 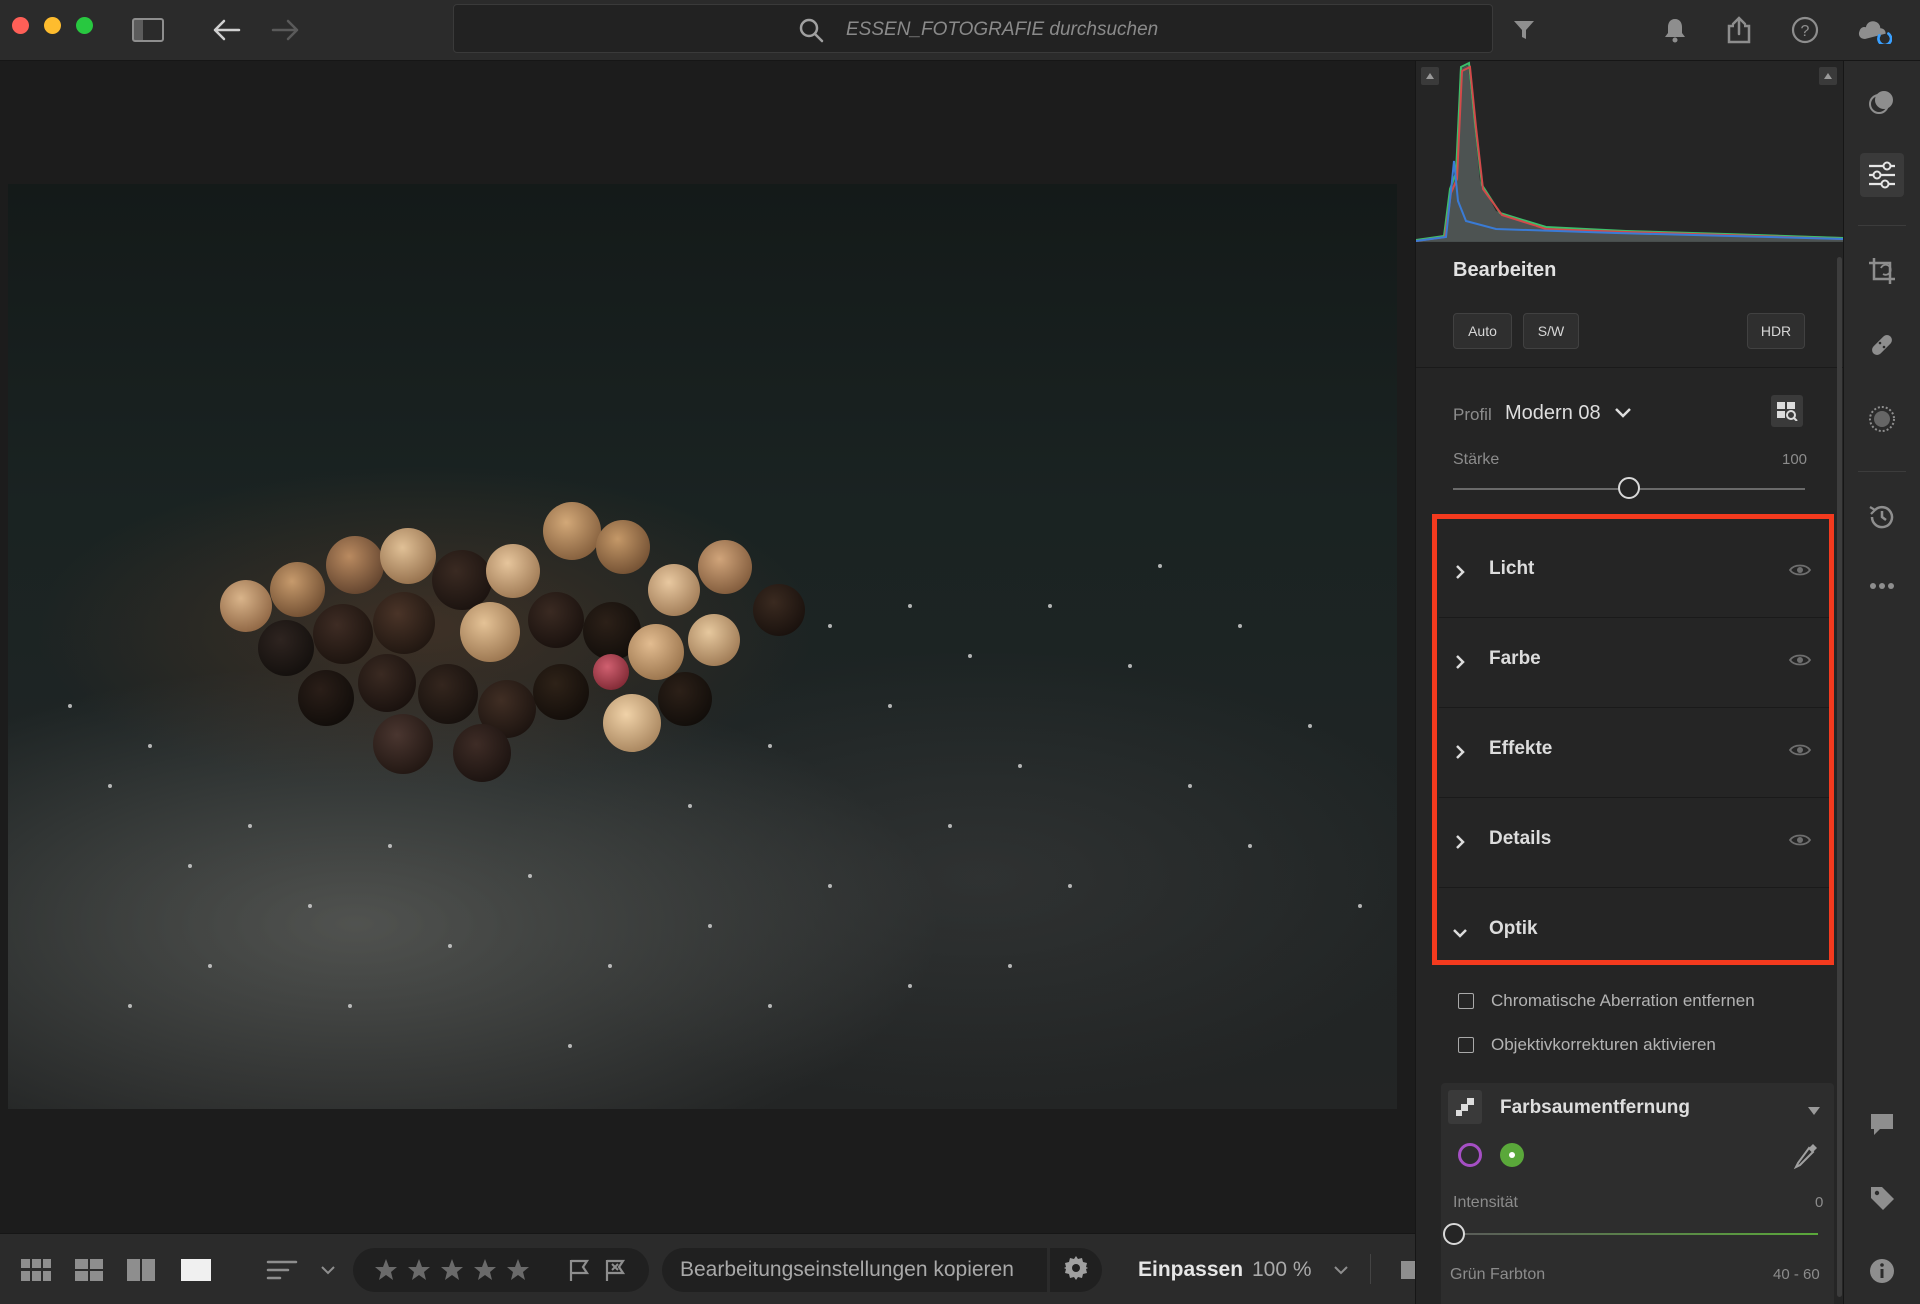 I want to click on defringe-icon, so click(x=1465, y=1107).